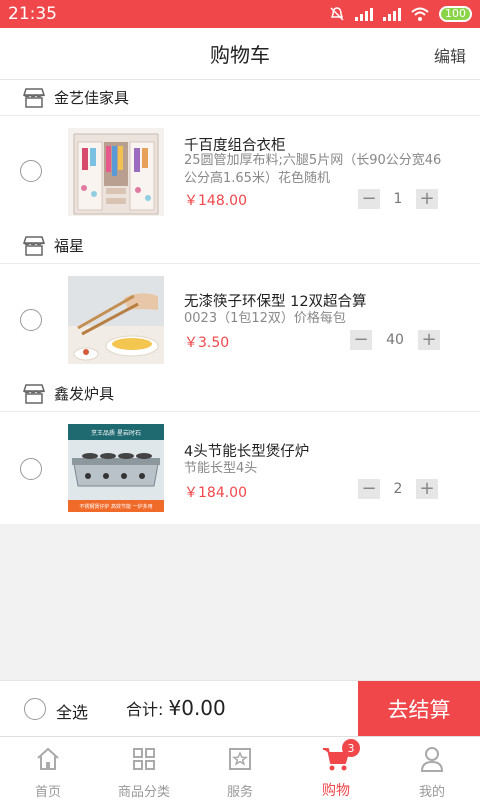 The width and height of the screenshot is (480, 800). What do you see at coordinates (419, 709) in the screenshot?
I see `checkout-button: 去结算` at bounding box center [419, 709].